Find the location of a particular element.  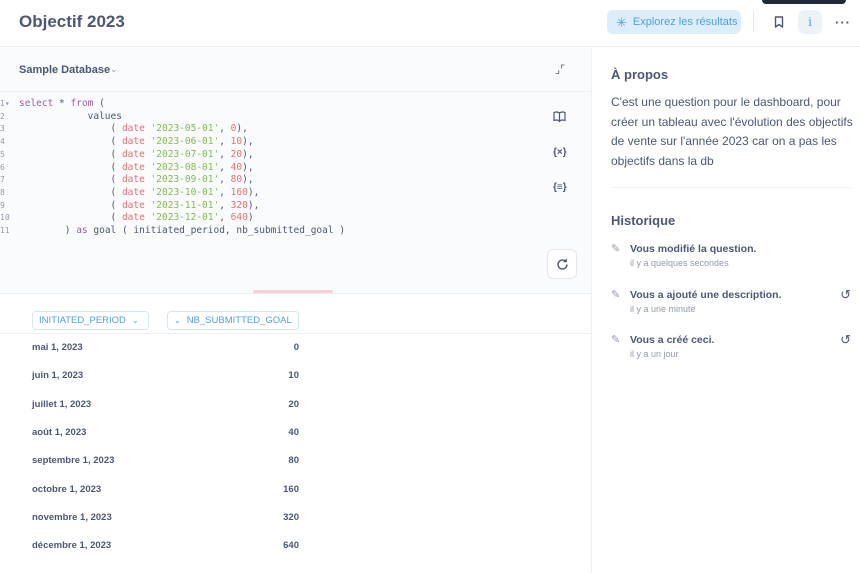

cell-initiated-period: novembre 1, 2023 is located at coordinates (72, 517).